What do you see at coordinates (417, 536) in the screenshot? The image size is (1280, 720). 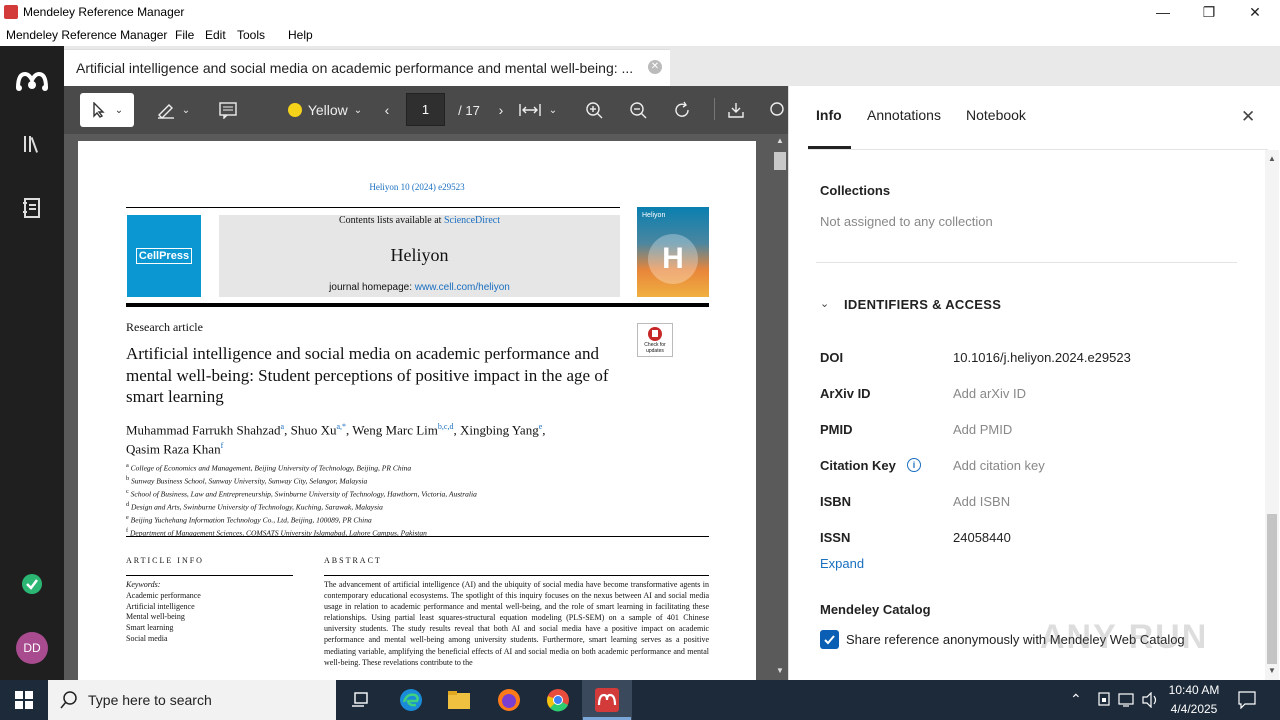 I see `section-rule` at bounding box center [417, 536].